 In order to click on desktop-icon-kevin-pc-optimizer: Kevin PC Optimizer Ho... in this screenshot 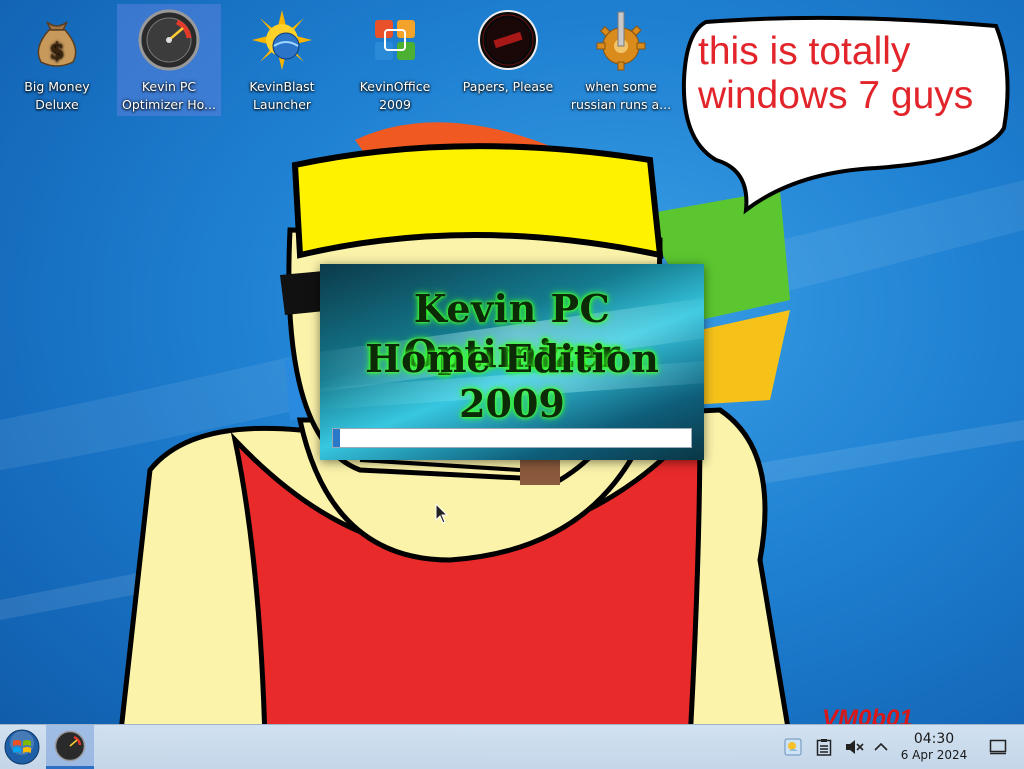, I will do `click(169, 60)`.